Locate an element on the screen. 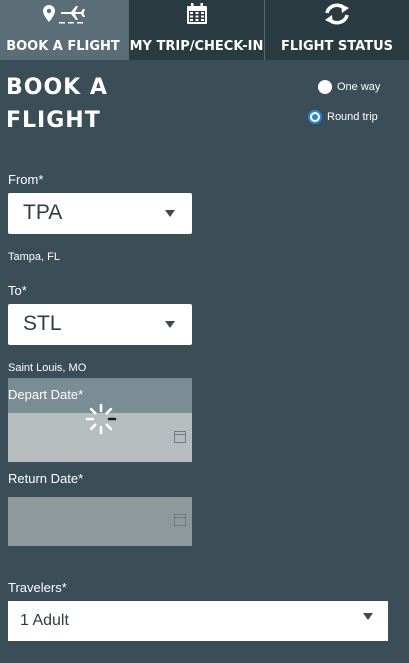 This screenshot has width=409, height=663. refresh-icon is located at coordinates (337, 14).